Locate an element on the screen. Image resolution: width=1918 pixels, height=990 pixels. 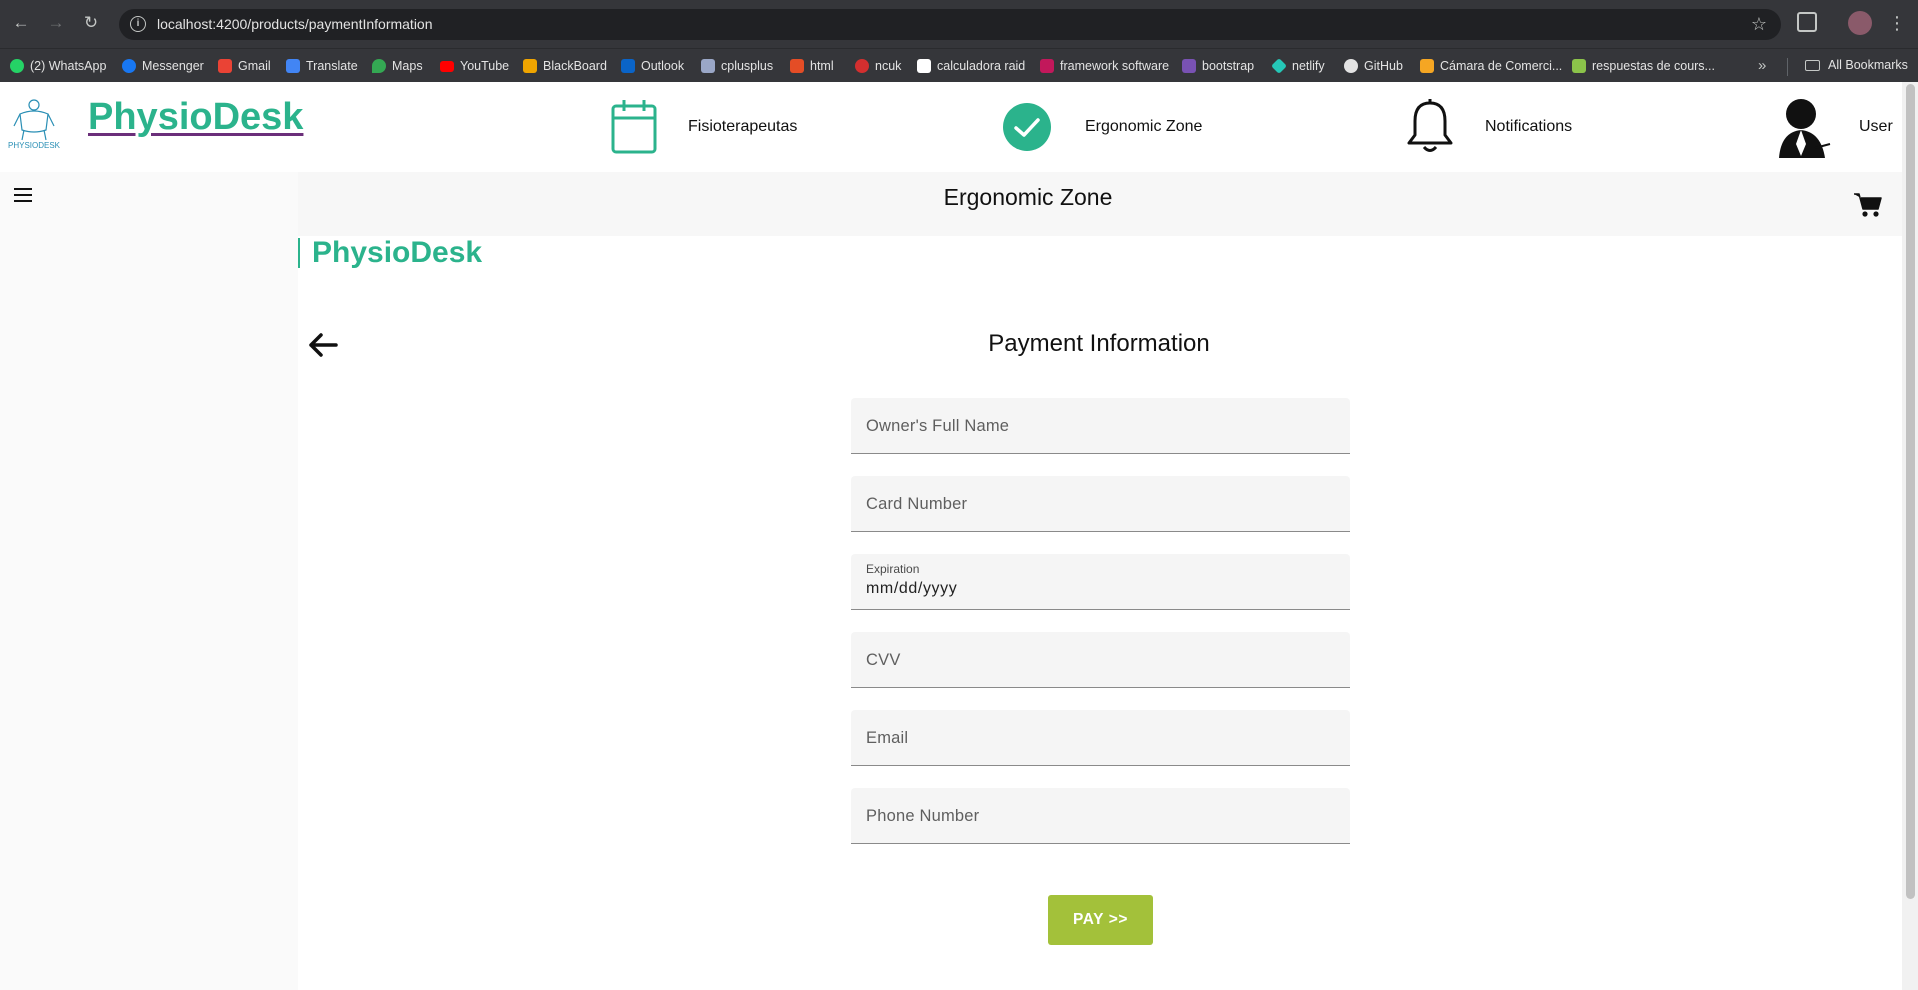
bookmark-label: Maps is located at coordinates (407, 66).